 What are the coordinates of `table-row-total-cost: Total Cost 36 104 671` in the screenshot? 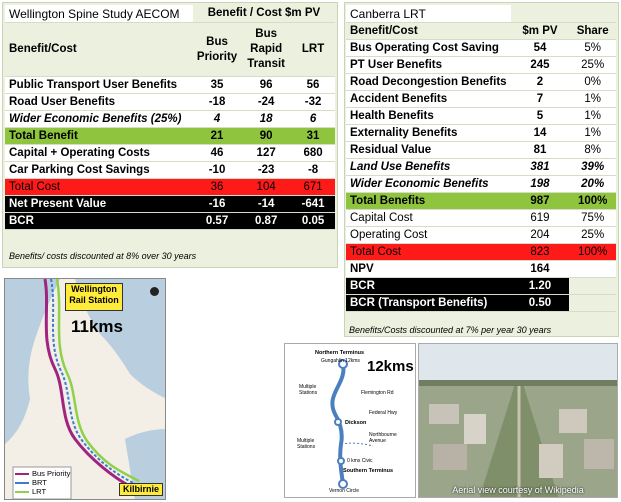 It's located at (170, 187).